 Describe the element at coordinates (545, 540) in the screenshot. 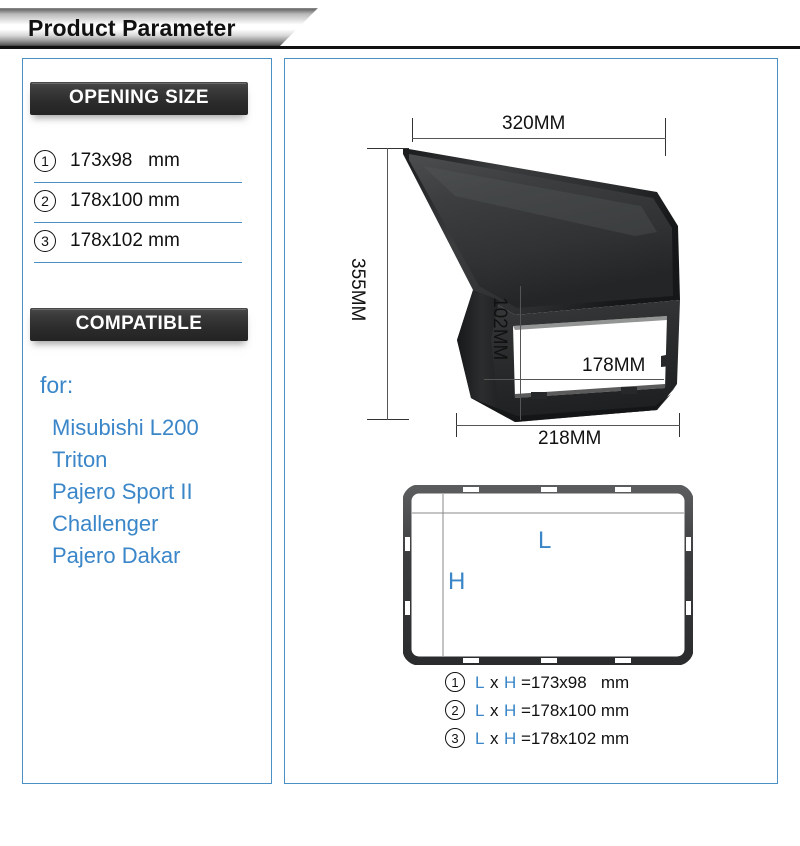

I see `frame-length-label: L` at that location.